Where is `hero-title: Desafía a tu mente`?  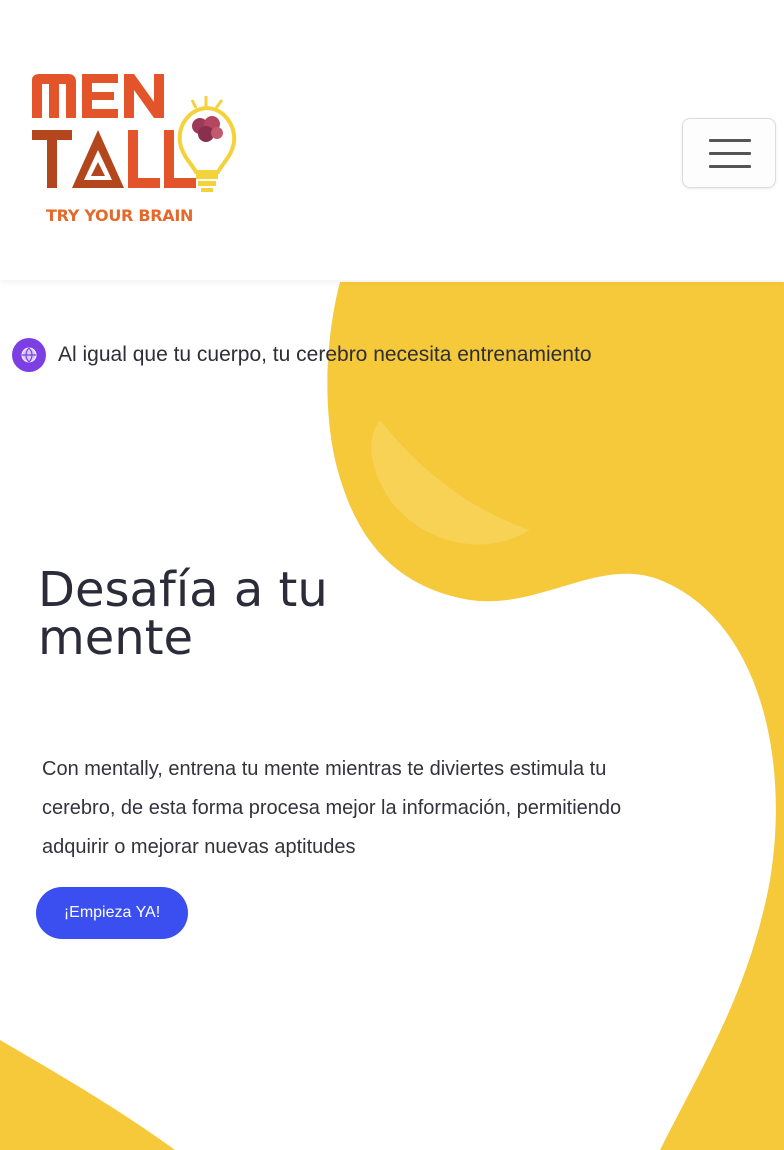
hero-title: Desafía a tu mente is located at coordinates (183, 614).